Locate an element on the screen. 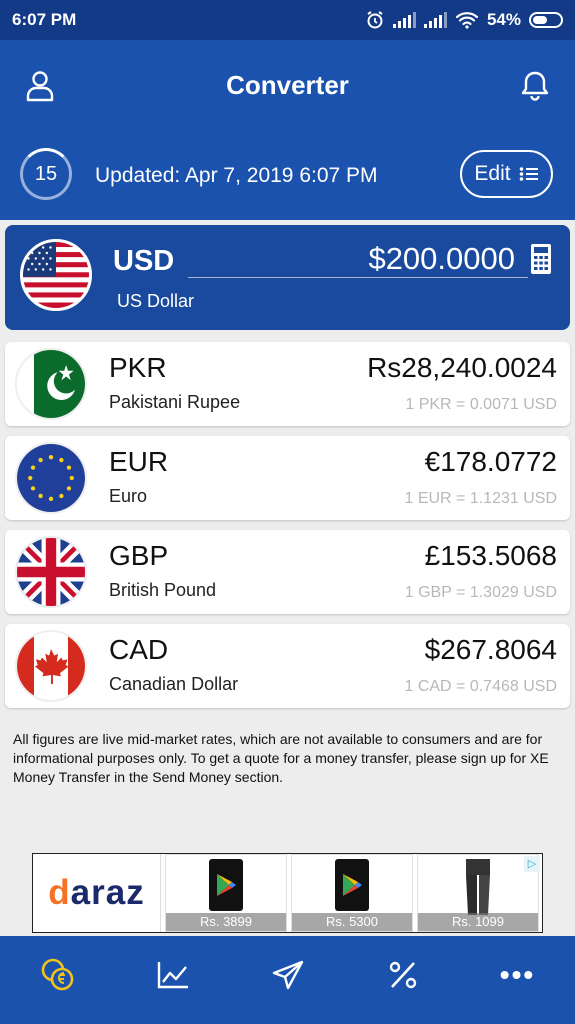  converter-coins-icon is located at coordinates (57, 974).